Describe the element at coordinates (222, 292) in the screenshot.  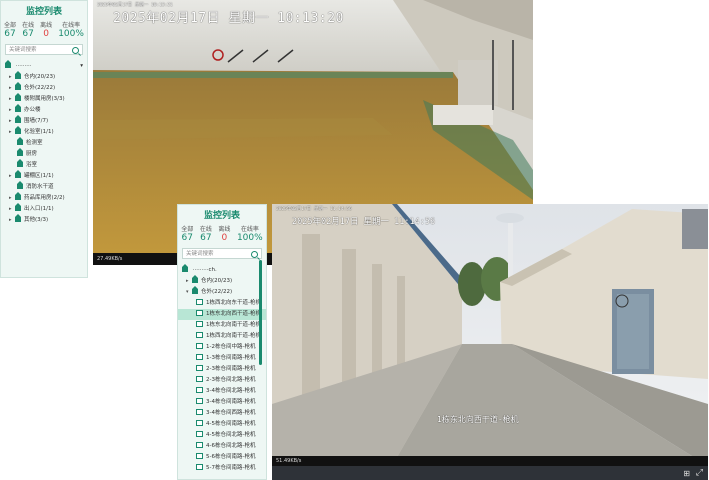
I see `tree-group: ▾ 仓外(22/22)` at that location.